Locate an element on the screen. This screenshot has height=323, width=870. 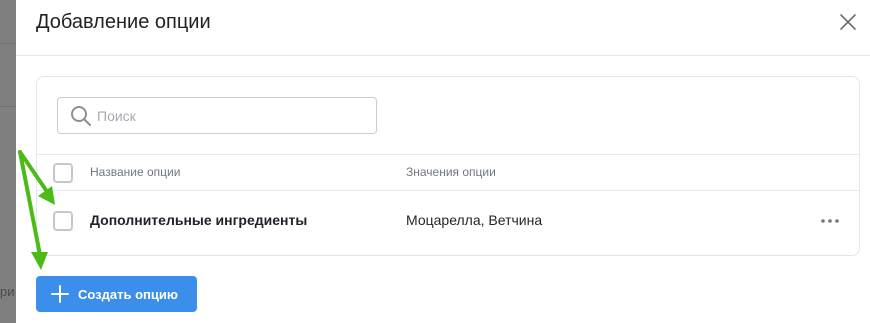
option-name: Дополнительные ингредиенты is located at coordinates (199, 220).